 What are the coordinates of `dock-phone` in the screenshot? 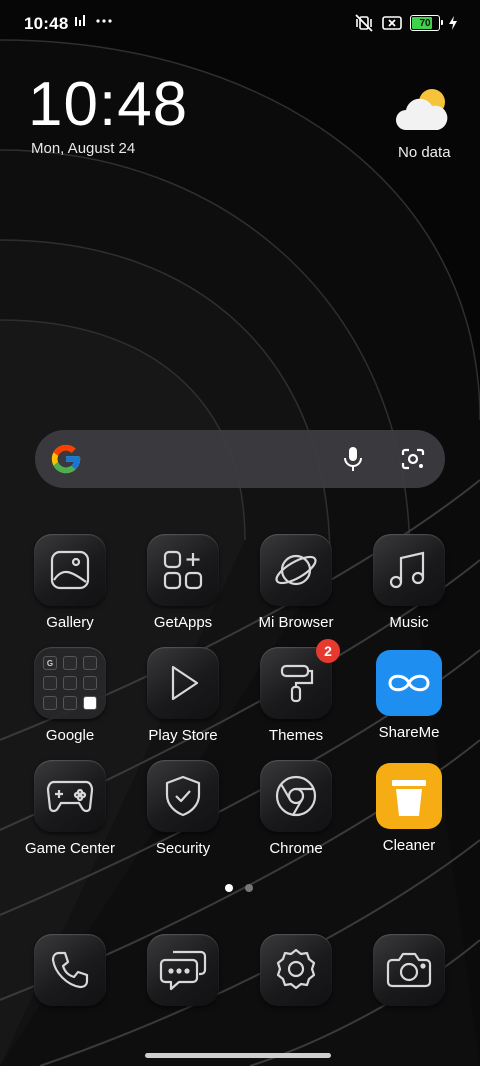 It's located at (70, 970).